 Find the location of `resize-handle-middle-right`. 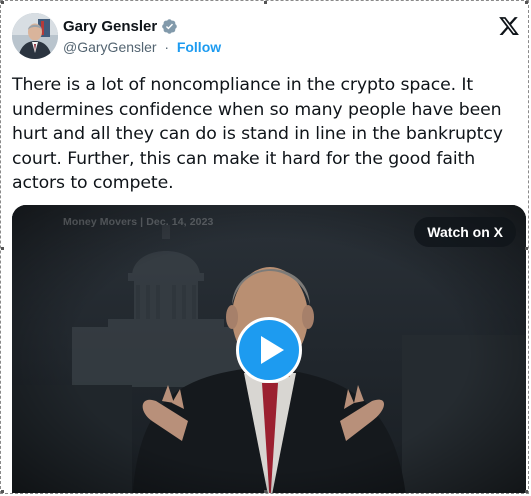

resize-handle-middle-right is located at coordinates (526, 248).